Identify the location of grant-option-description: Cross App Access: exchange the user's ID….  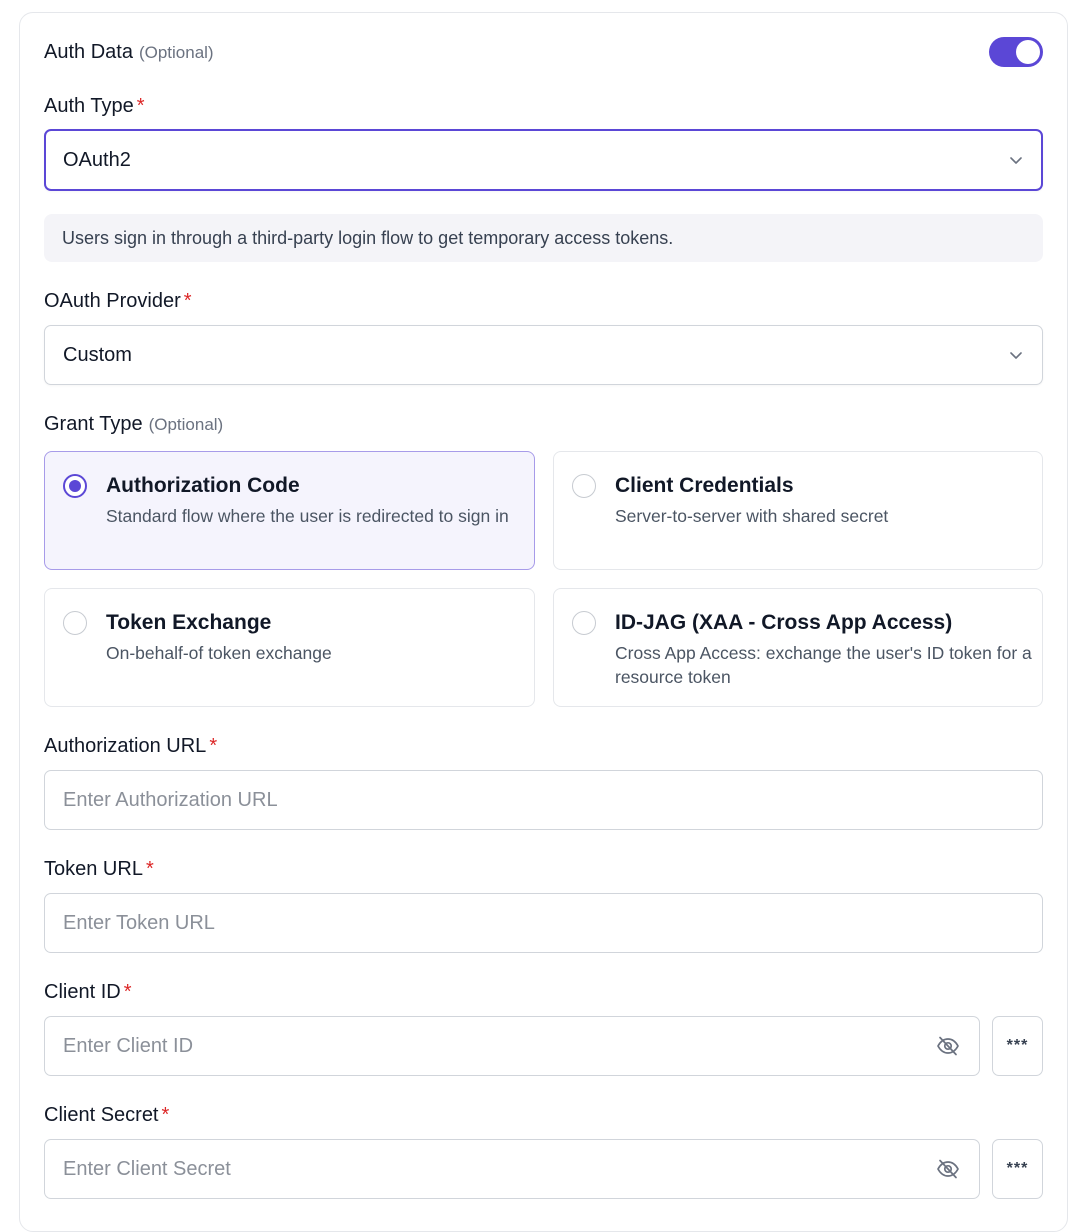
(823, 665).